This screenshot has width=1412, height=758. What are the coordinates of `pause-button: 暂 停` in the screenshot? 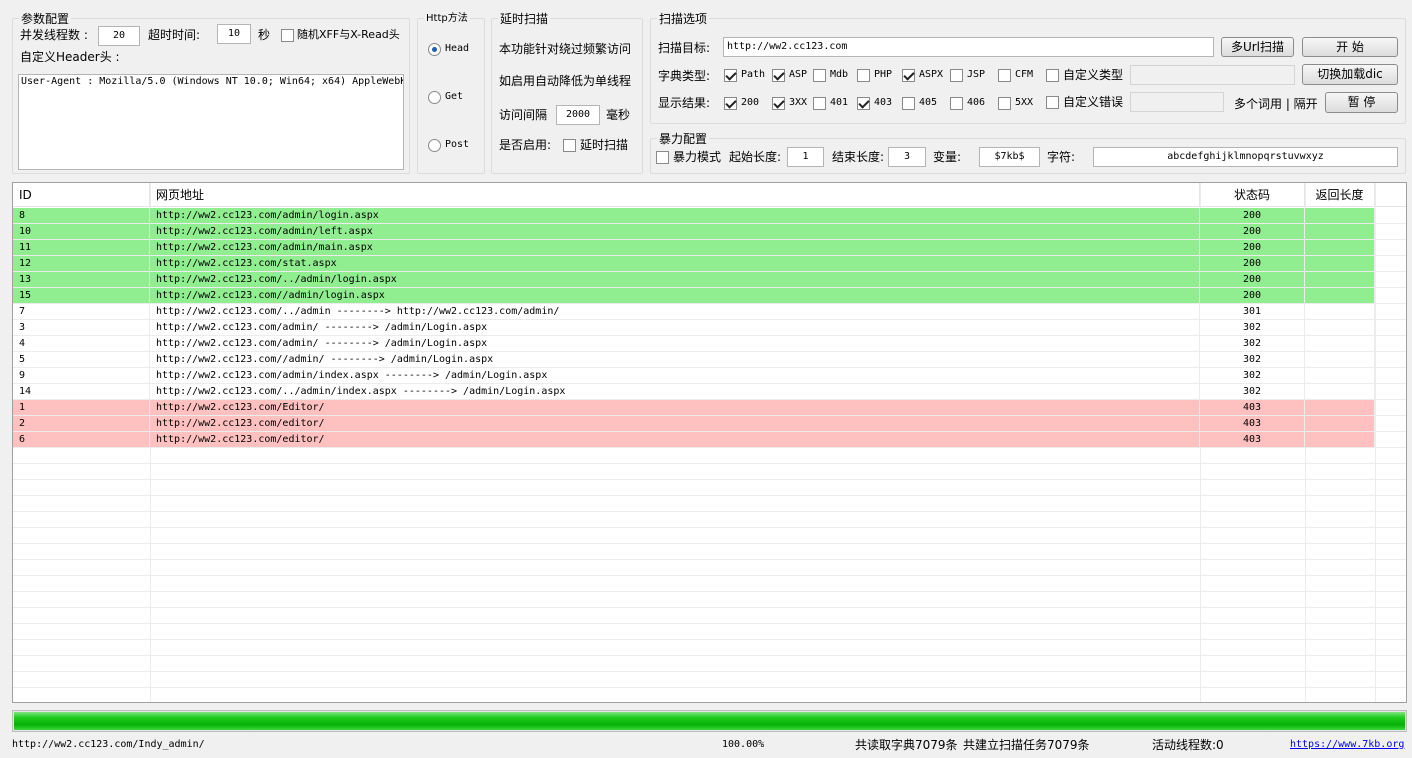 It's located at (1361, 102).